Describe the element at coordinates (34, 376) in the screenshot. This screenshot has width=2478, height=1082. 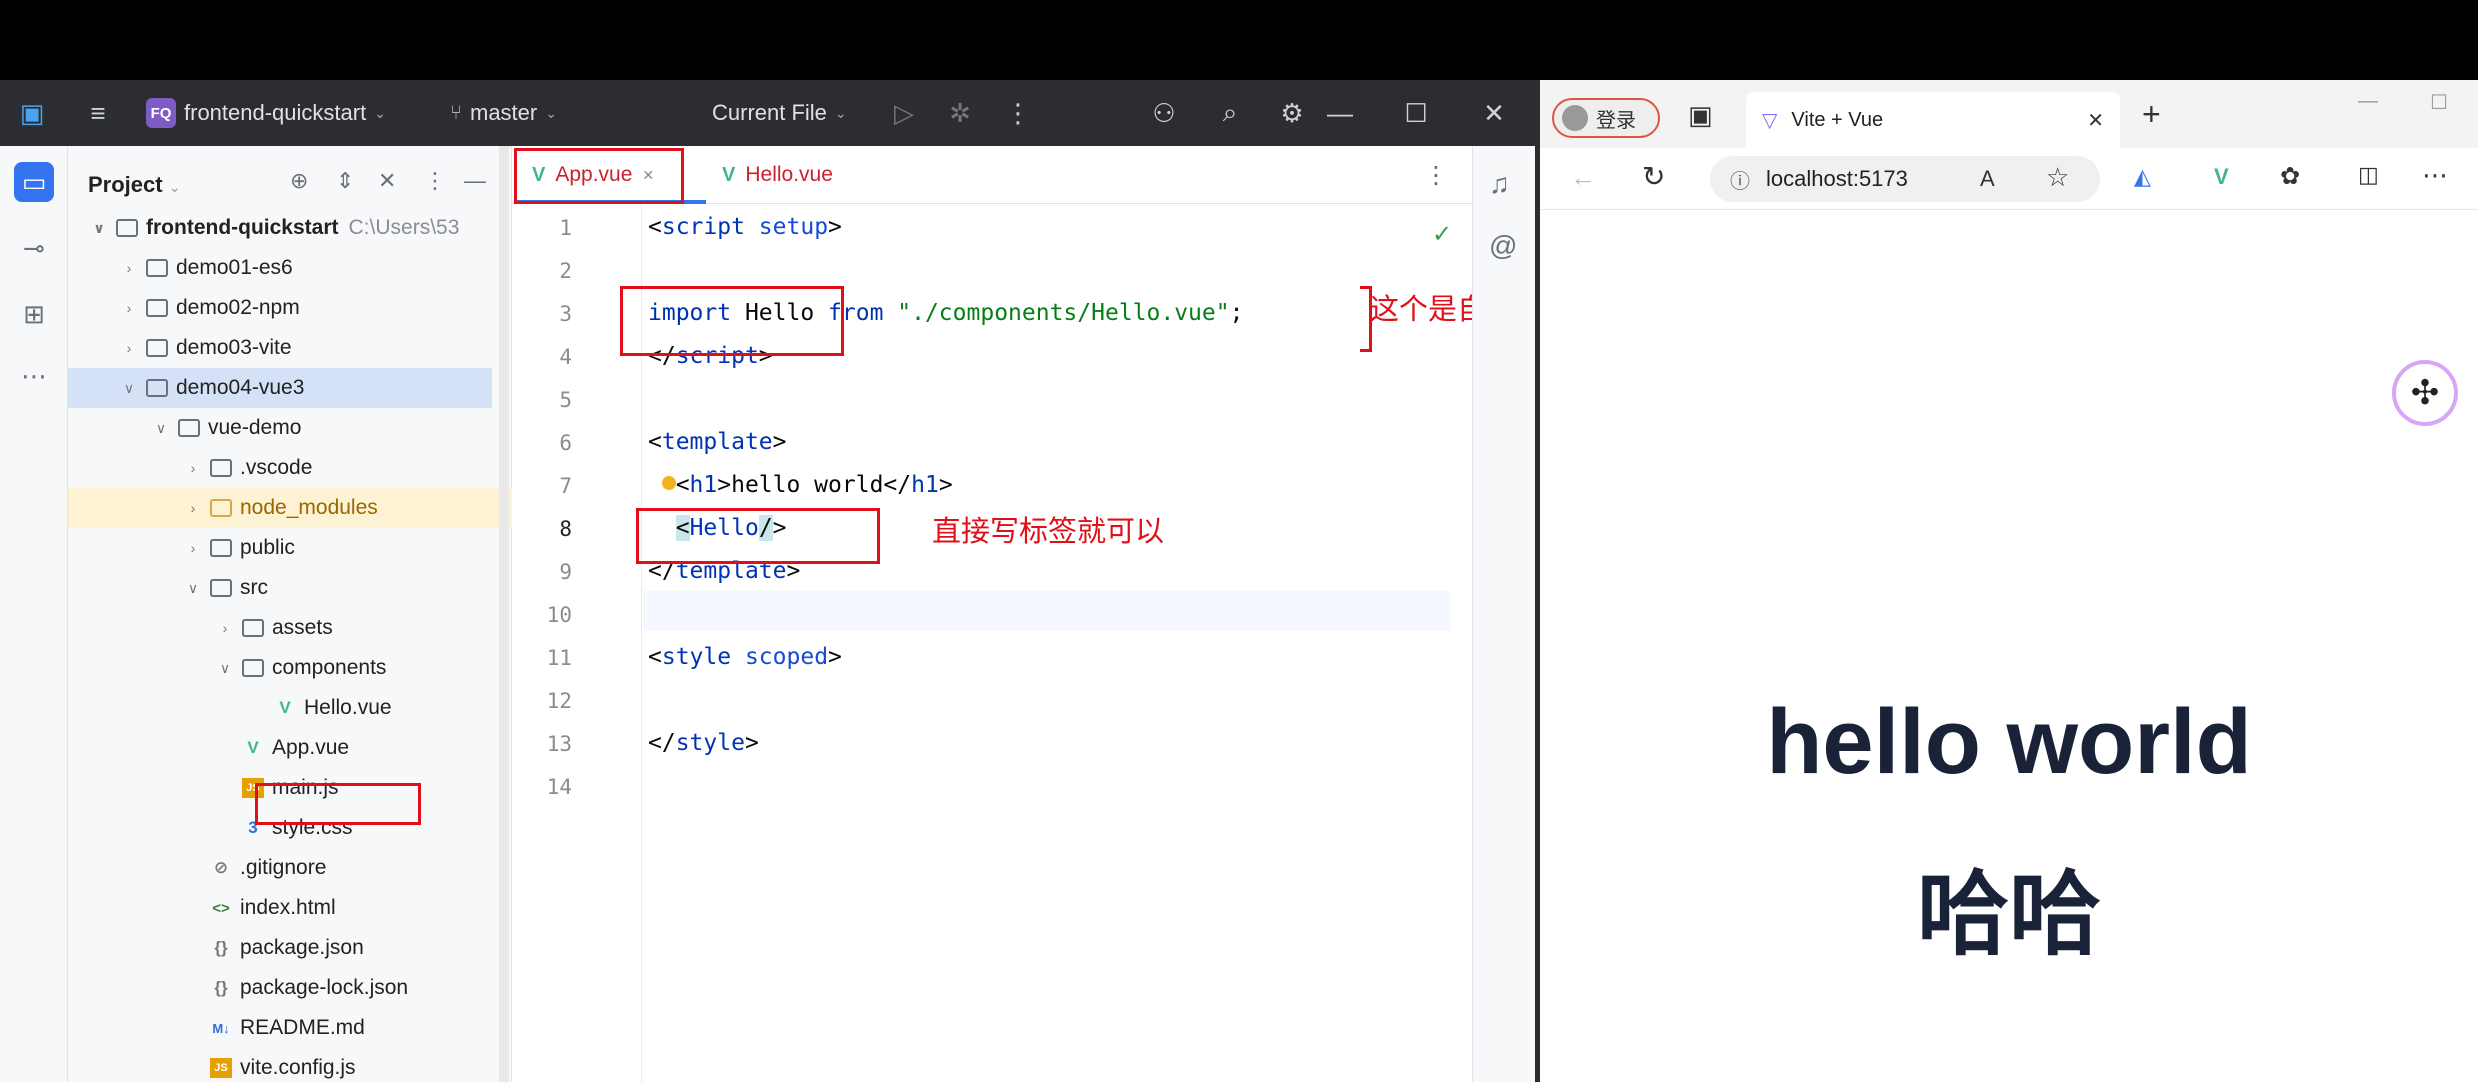
I see `more-tools-icon: ⋯` at that location.